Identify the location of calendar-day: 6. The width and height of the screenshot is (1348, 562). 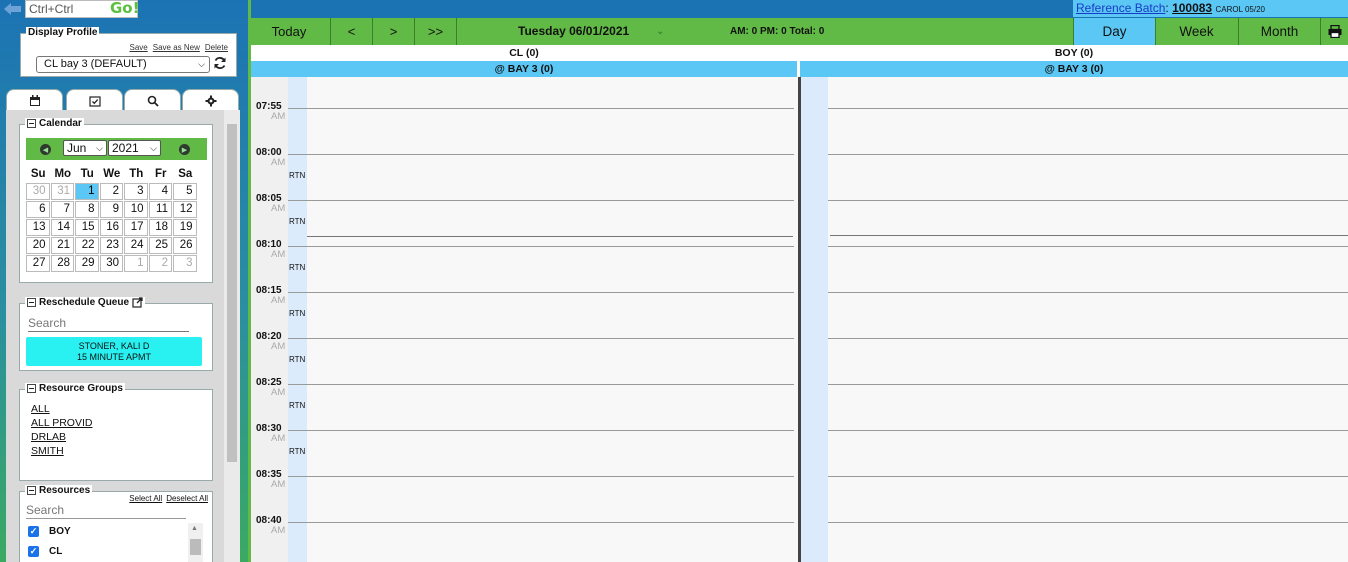
(38, 209).